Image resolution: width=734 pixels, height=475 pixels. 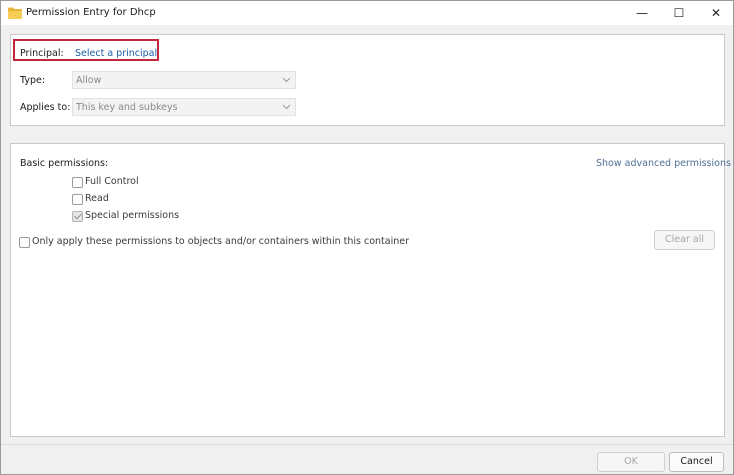 What do you see at coordinates (45, 107) in the screenshot?
I see `applies-to-label: Applies to:` at bounding box center [45, 107].